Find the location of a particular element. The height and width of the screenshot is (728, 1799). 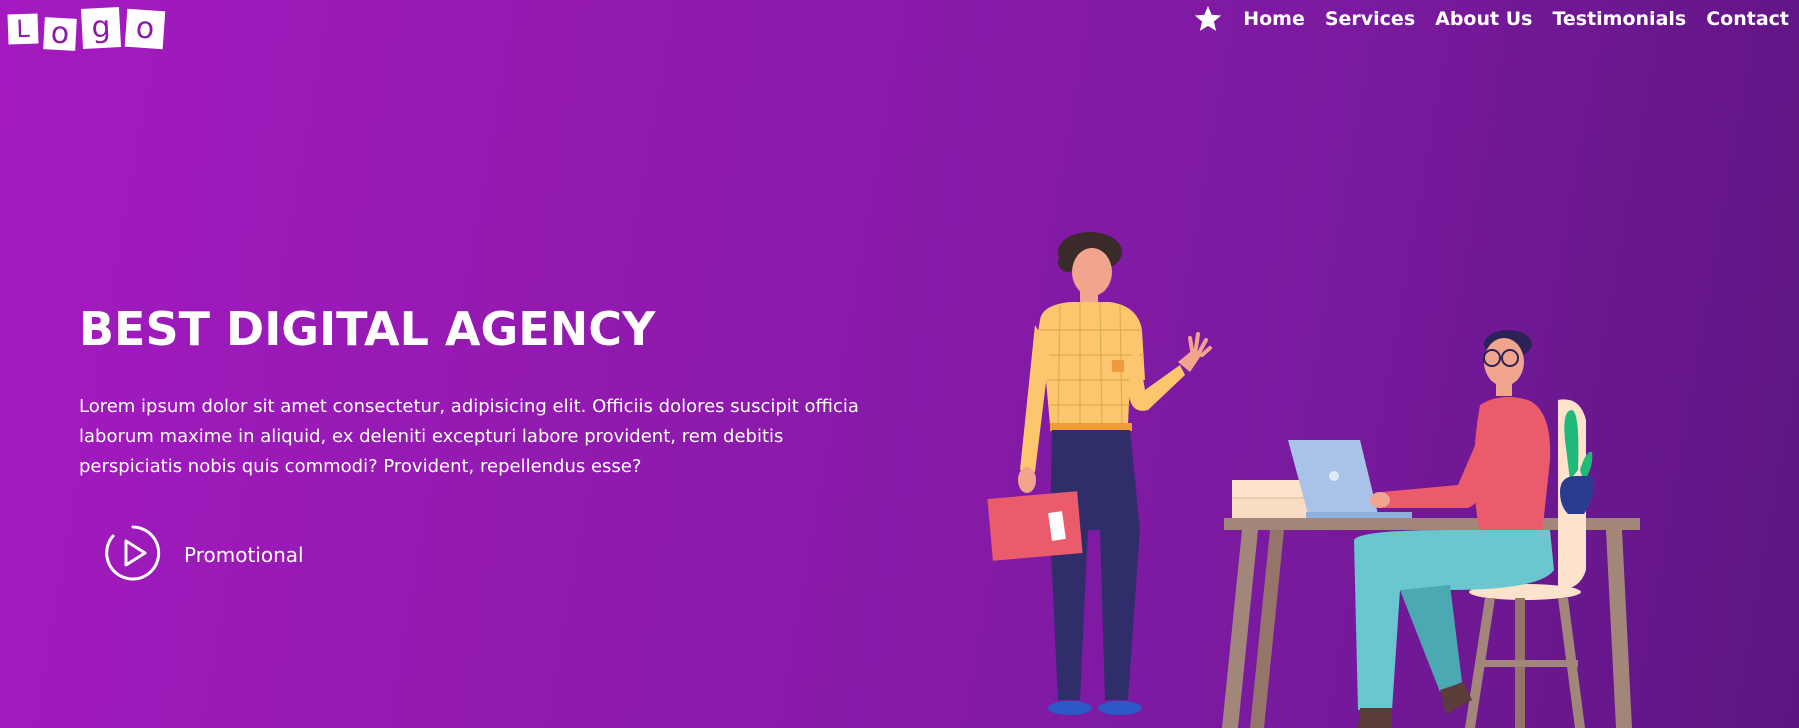

nav-services: Services is located at coordinates (1370, 19).